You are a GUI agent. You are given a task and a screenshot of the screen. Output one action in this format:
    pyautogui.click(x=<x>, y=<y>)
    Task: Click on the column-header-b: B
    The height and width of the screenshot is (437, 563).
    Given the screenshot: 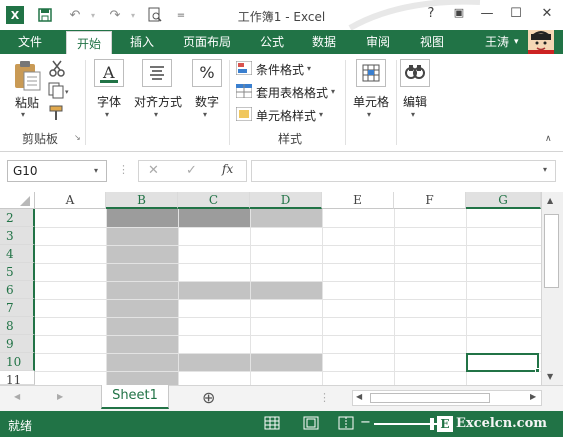 What is the action you would take?
    pyautogui.click(x=142, y=200)
    